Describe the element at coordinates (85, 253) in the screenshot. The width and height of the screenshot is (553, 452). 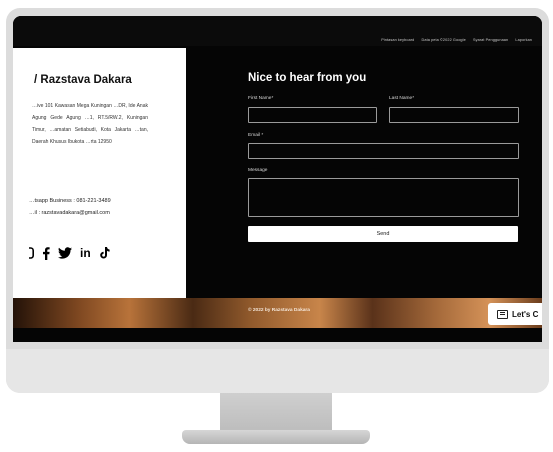
I see `linkedin-icon: in` at that location.